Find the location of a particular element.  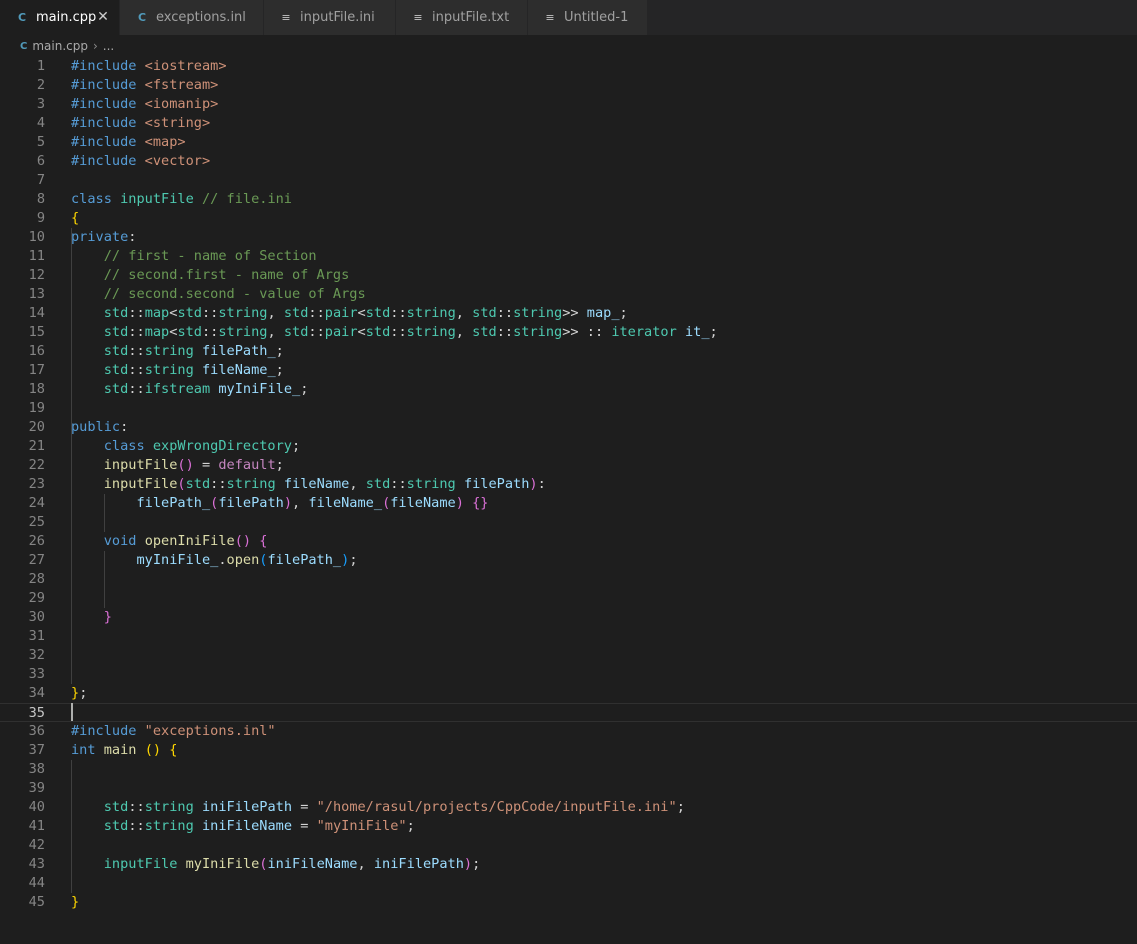

code-line: 10 private: is located at coordinates (568, 237).